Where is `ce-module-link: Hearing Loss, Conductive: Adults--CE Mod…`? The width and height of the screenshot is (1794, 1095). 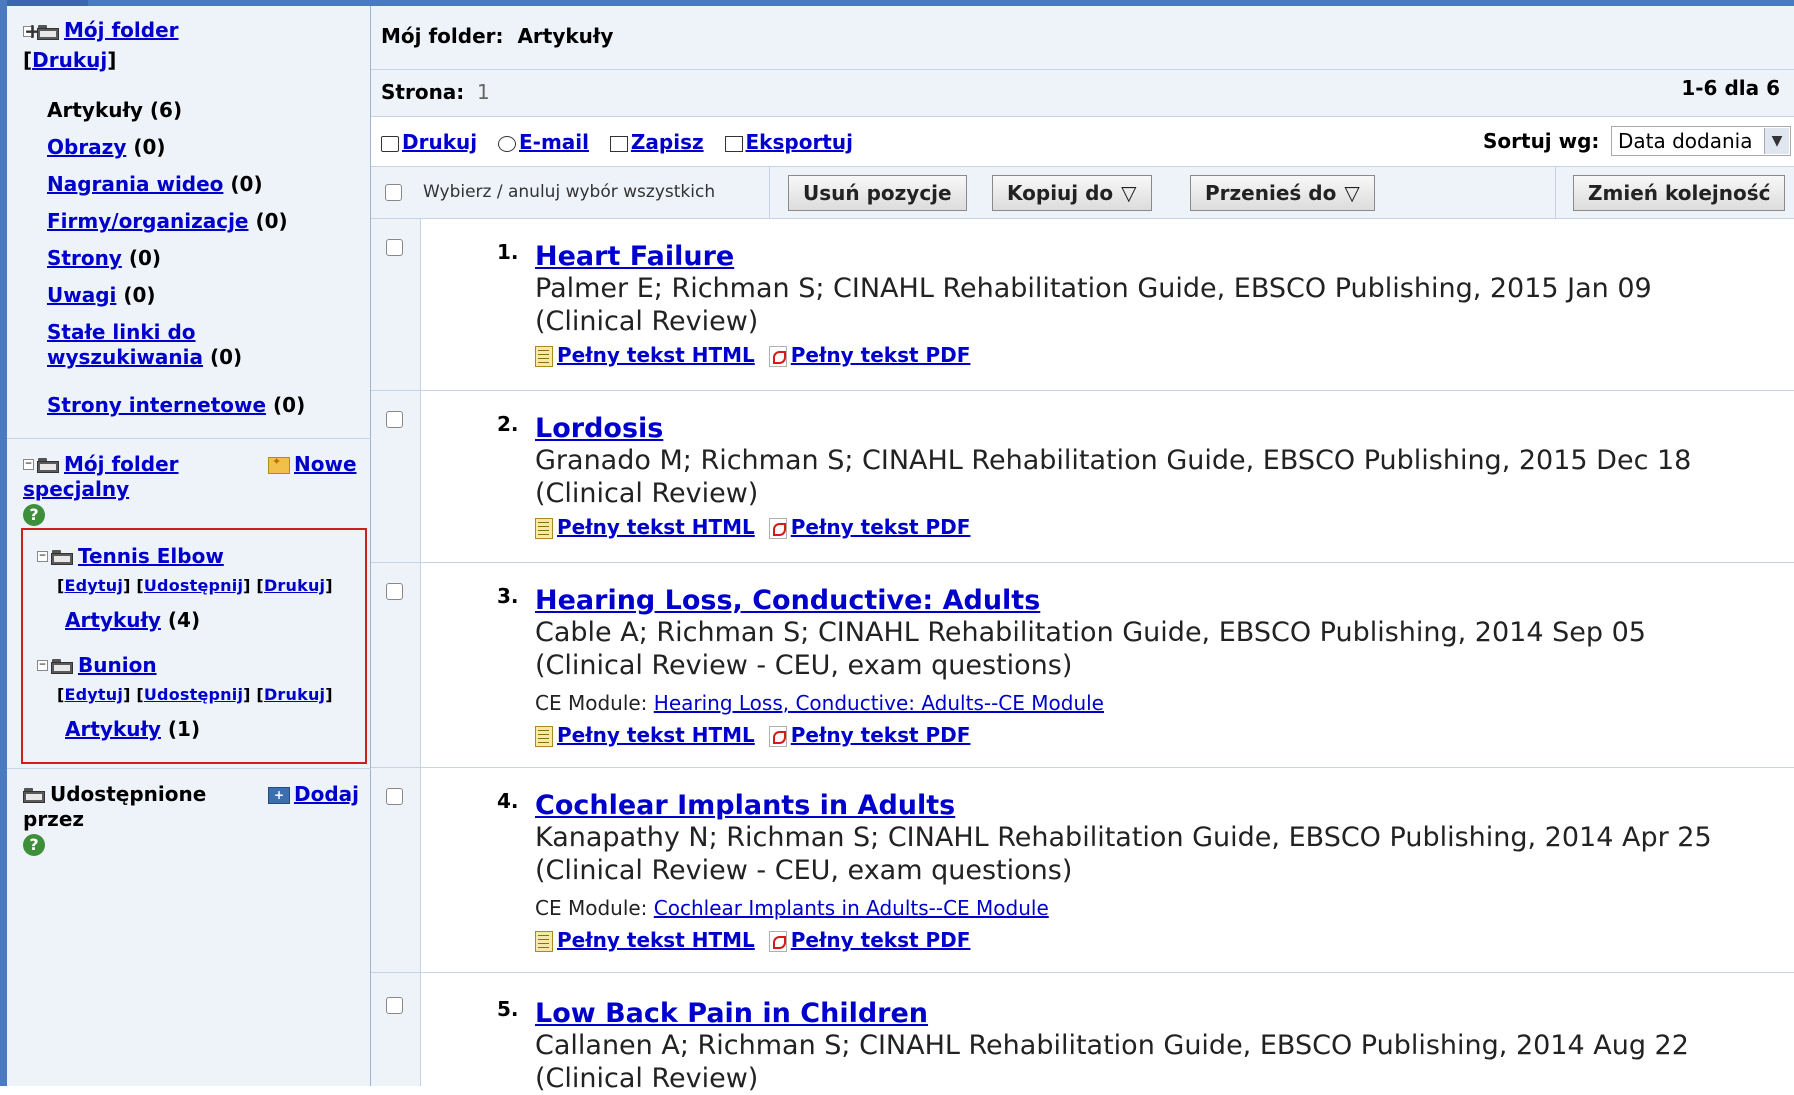
ce-module-link: Hearing Loss, Conductive: Adults--CE Mod… is located at coordinates (879, 703).